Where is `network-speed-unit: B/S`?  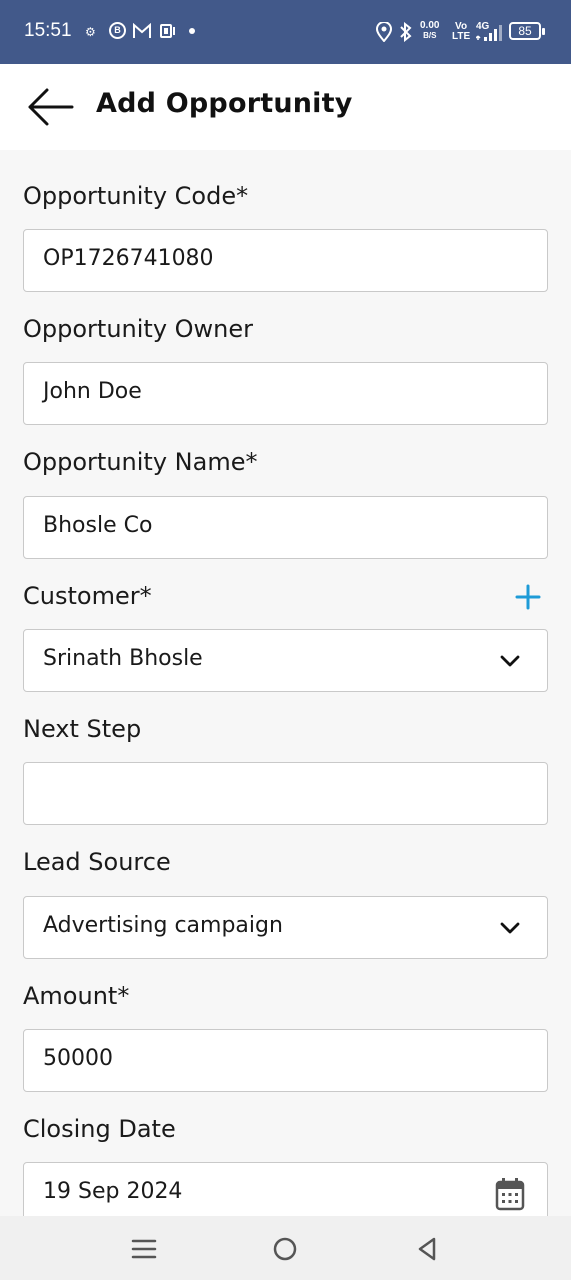
network-speed-unit: B/S is located at coordinates (430, 35).